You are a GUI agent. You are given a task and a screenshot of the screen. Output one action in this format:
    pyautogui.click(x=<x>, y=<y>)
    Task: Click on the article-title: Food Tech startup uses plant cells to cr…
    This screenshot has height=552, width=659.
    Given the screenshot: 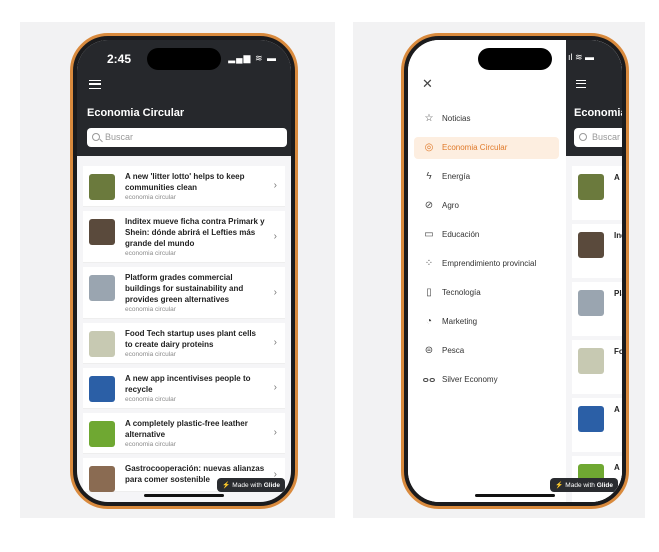 What is the action you would take?
    pyautogui.click(x=190, y=339)
    